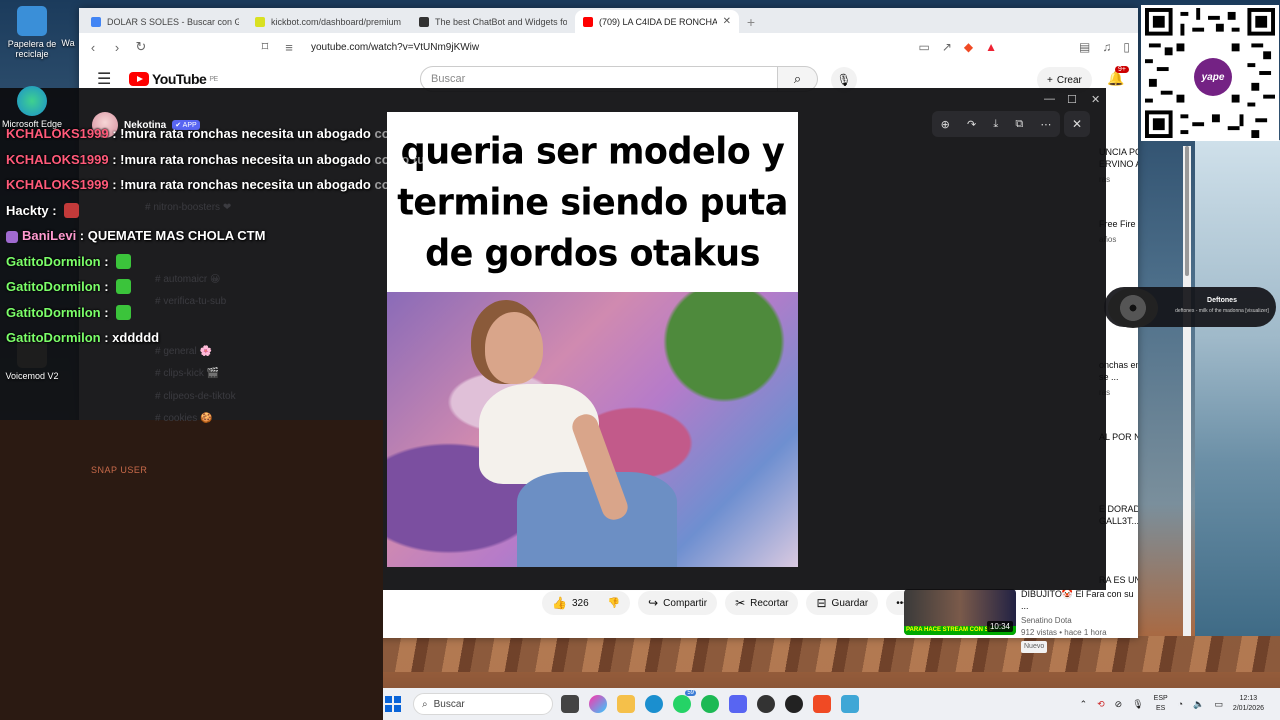 This screenshot has width=1280, height=720. Describe the element at coordinates (173, 79) in the screenshot. I see `youtube-logo: YouTube PE` at that location.